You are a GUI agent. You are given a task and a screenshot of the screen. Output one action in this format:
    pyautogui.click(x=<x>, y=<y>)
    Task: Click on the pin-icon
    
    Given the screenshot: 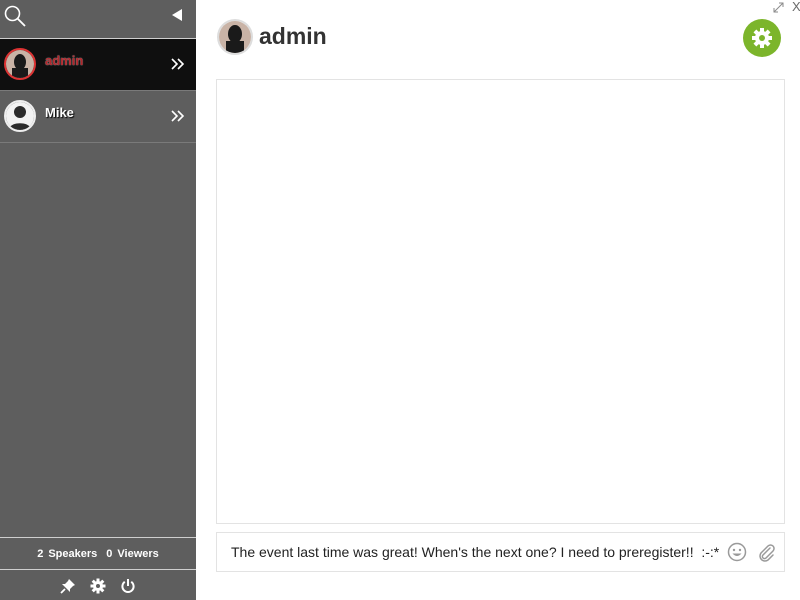 What is the action you would take?
    pyautogui.click(x=68, y=586)
    